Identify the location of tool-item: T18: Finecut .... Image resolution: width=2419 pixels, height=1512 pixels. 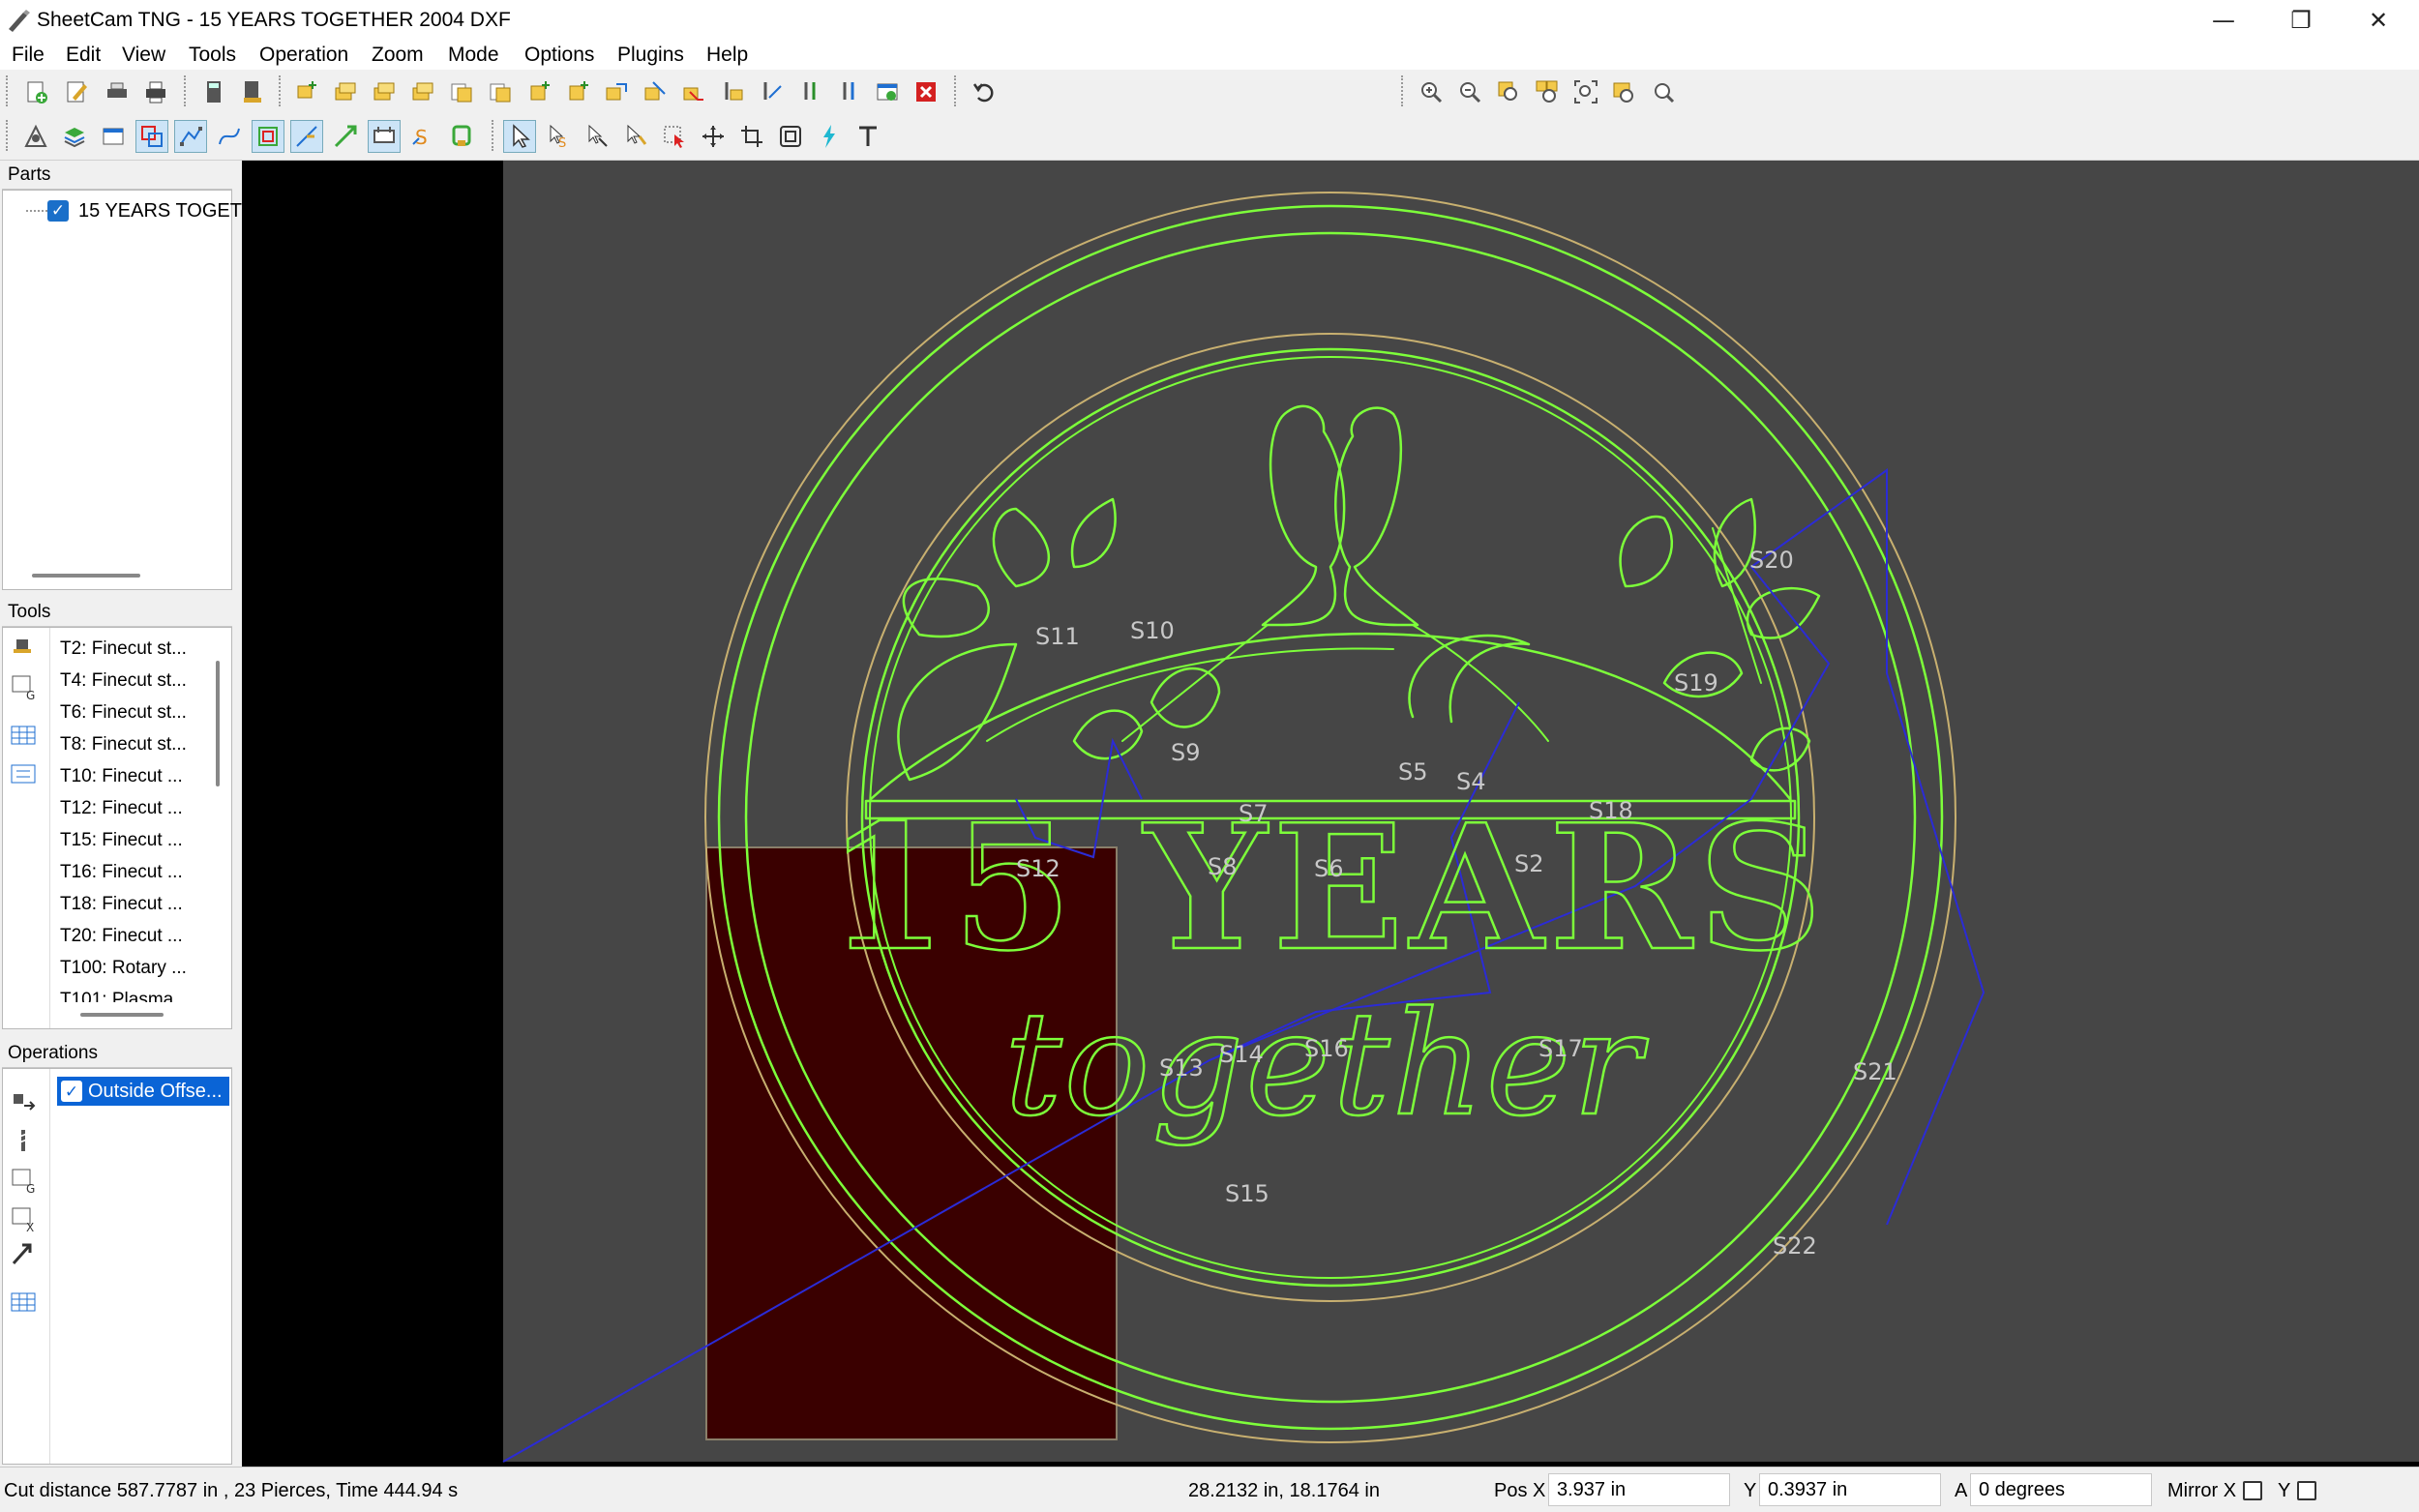
(122, 905).